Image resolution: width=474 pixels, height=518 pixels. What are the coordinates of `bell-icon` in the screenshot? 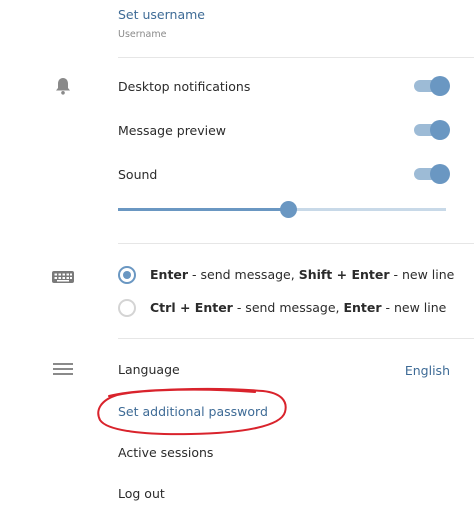 It's located at (63, 86).